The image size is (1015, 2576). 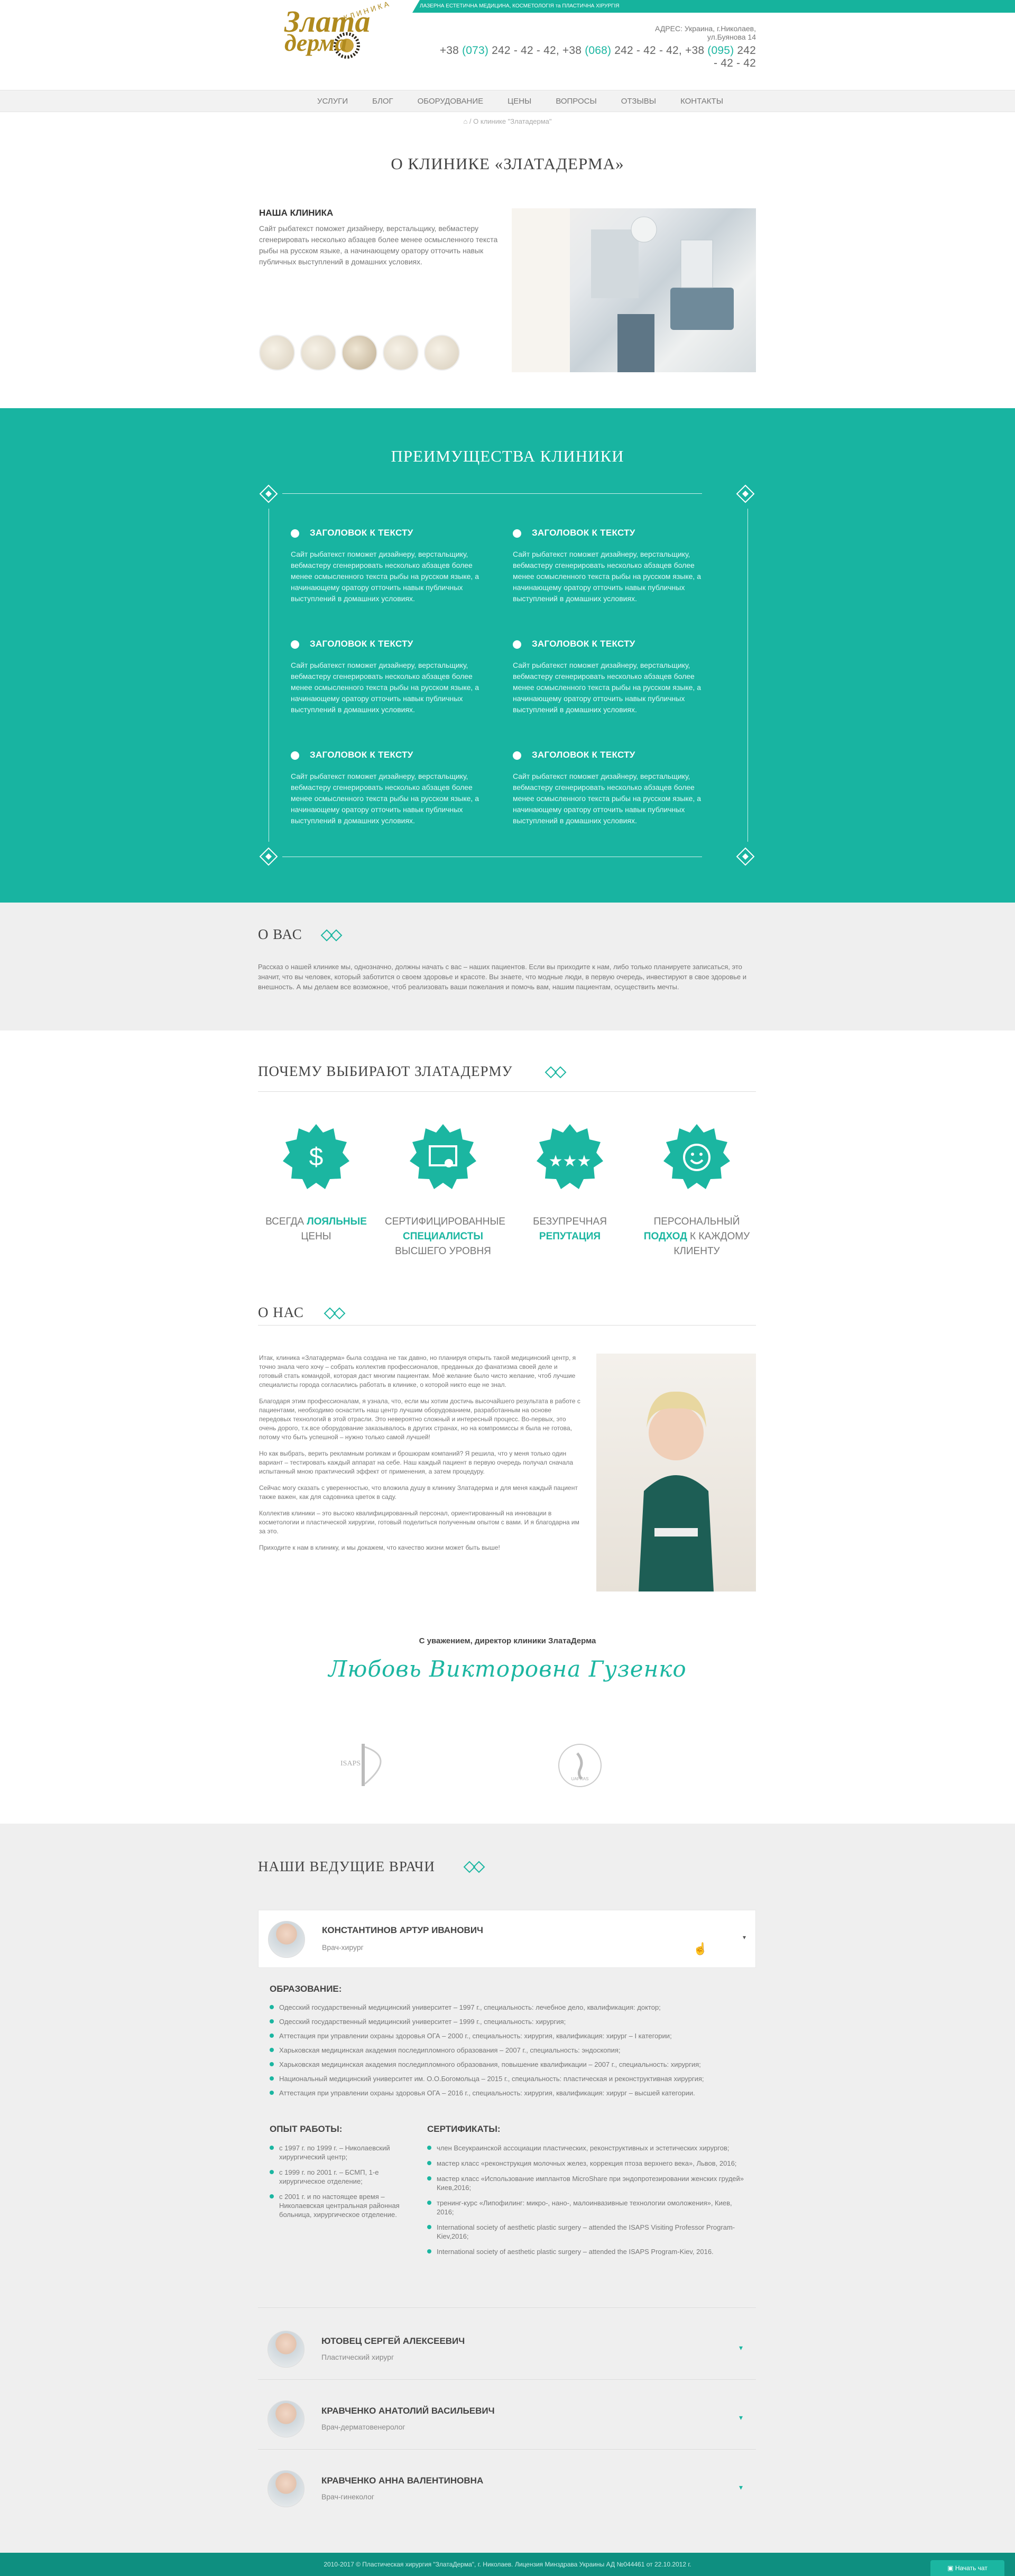 I want to click on isaps-logo-text: ISAPS, so click(x=350, y=1764).